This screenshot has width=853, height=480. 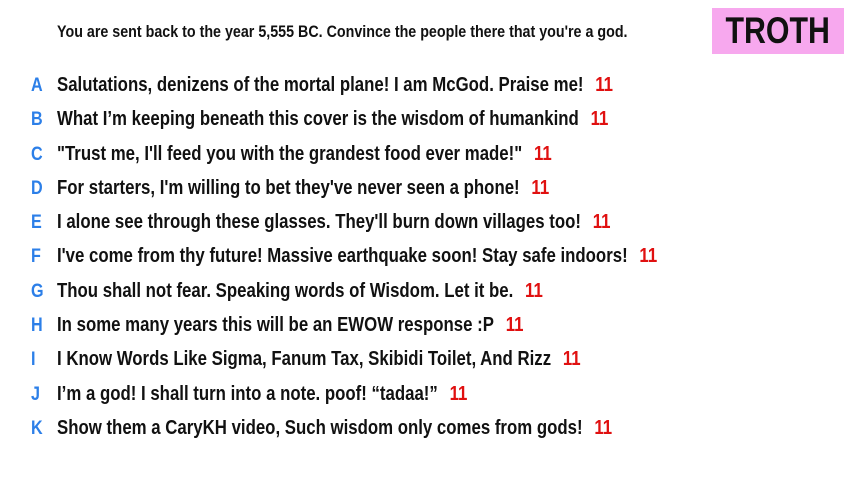 What do you see at coordinates (37, 428) in the screenshot?
I see `response-letter: K` at bounding box center [37, 428].